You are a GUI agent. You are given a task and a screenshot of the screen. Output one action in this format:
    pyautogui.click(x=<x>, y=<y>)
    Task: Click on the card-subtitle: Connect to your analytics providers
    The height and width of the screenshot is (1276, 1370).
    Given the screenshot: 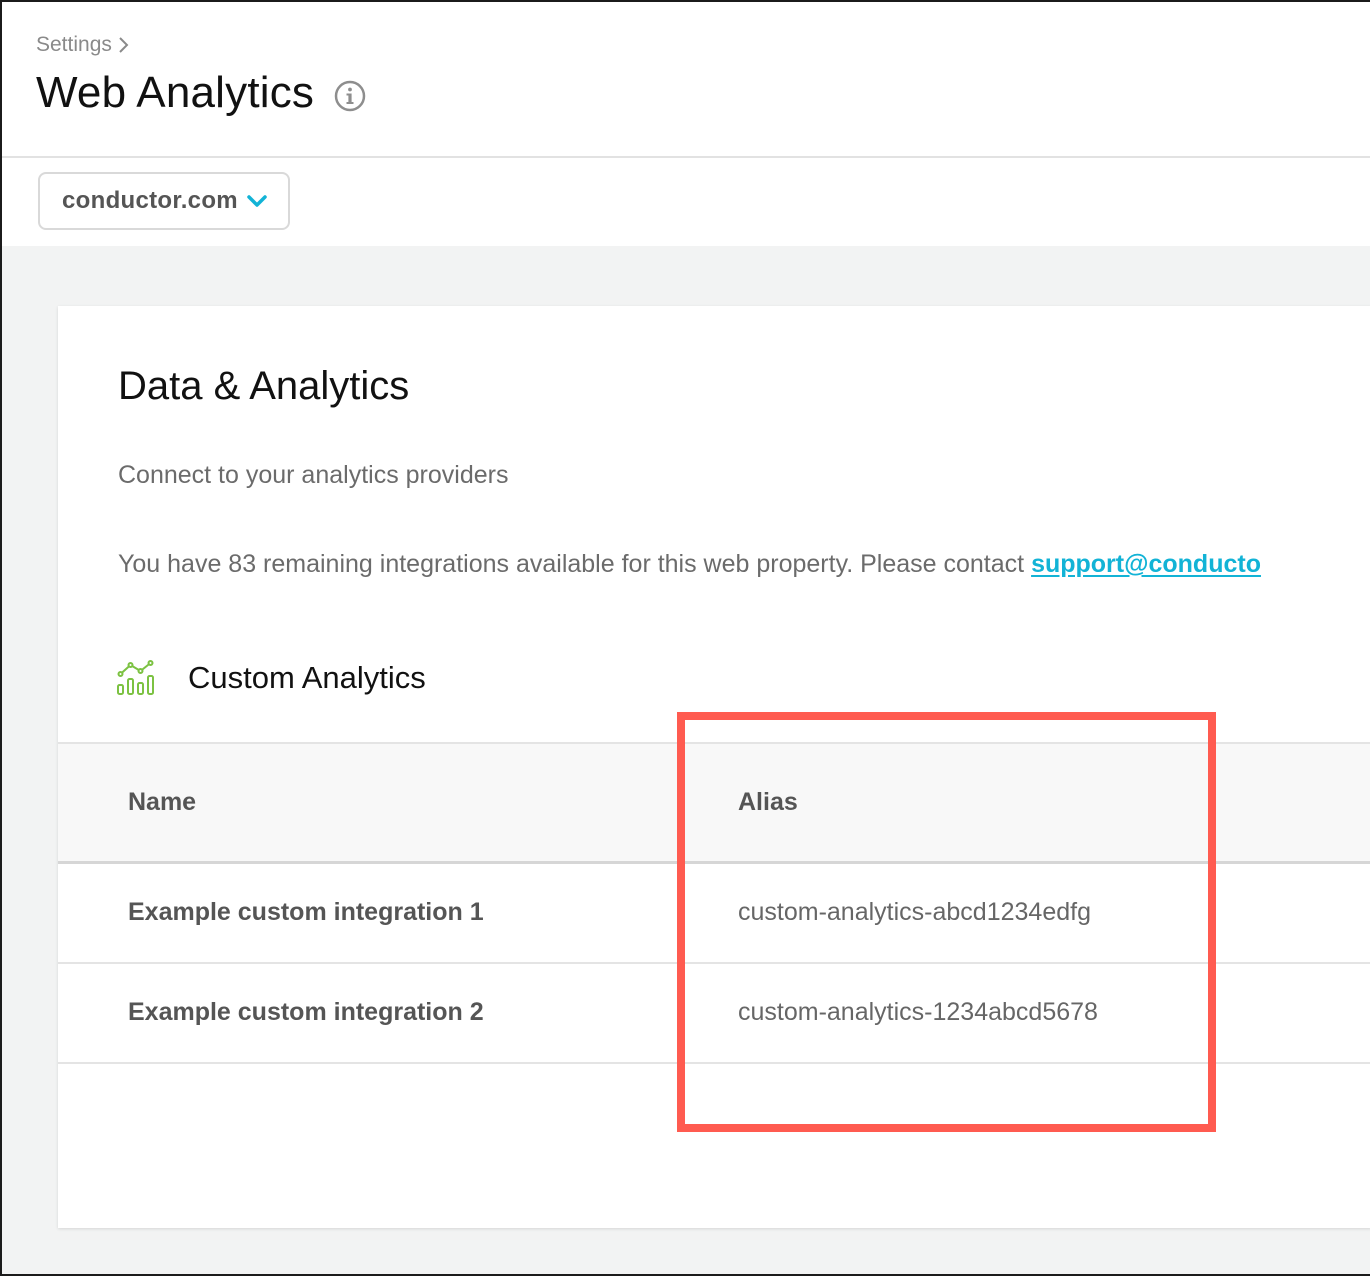 What is the action you would take?
    pyautogui.click(x=313, y=475)
    